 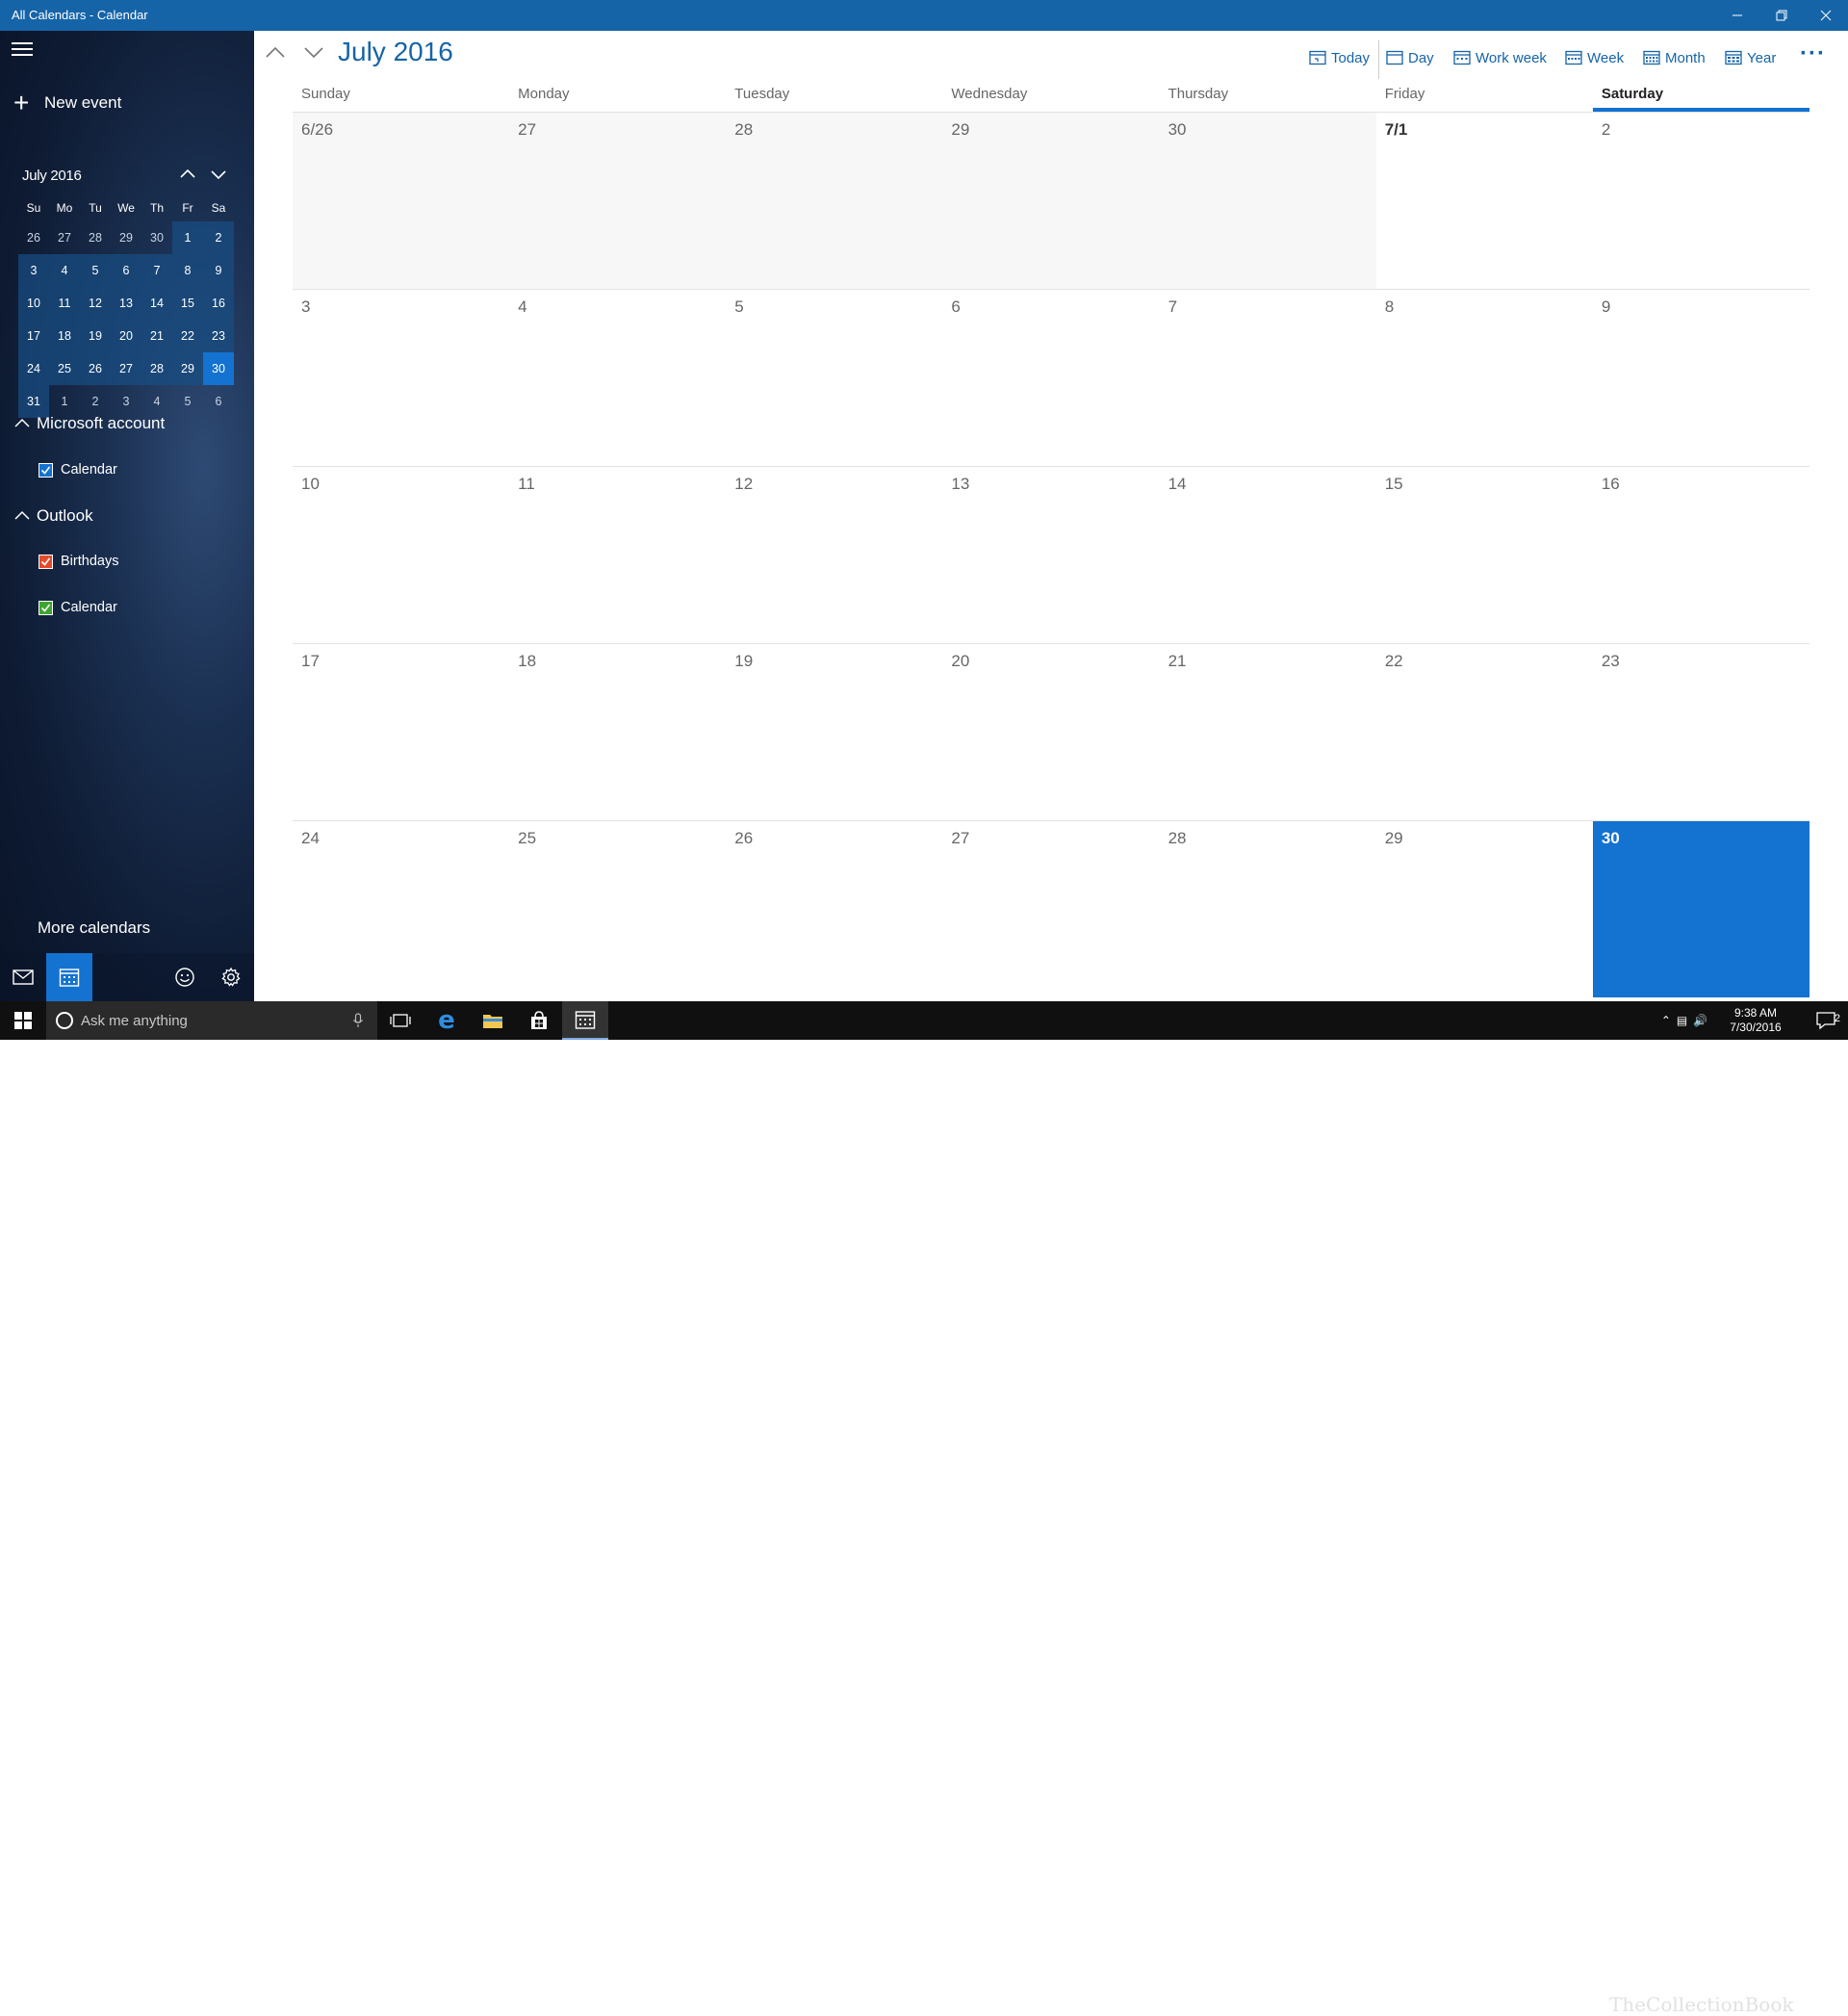 What do you see at coordinates (1701, 909) in the screenshot?
I see `day-cell-today: 30` at bounding box center [1701, 909].